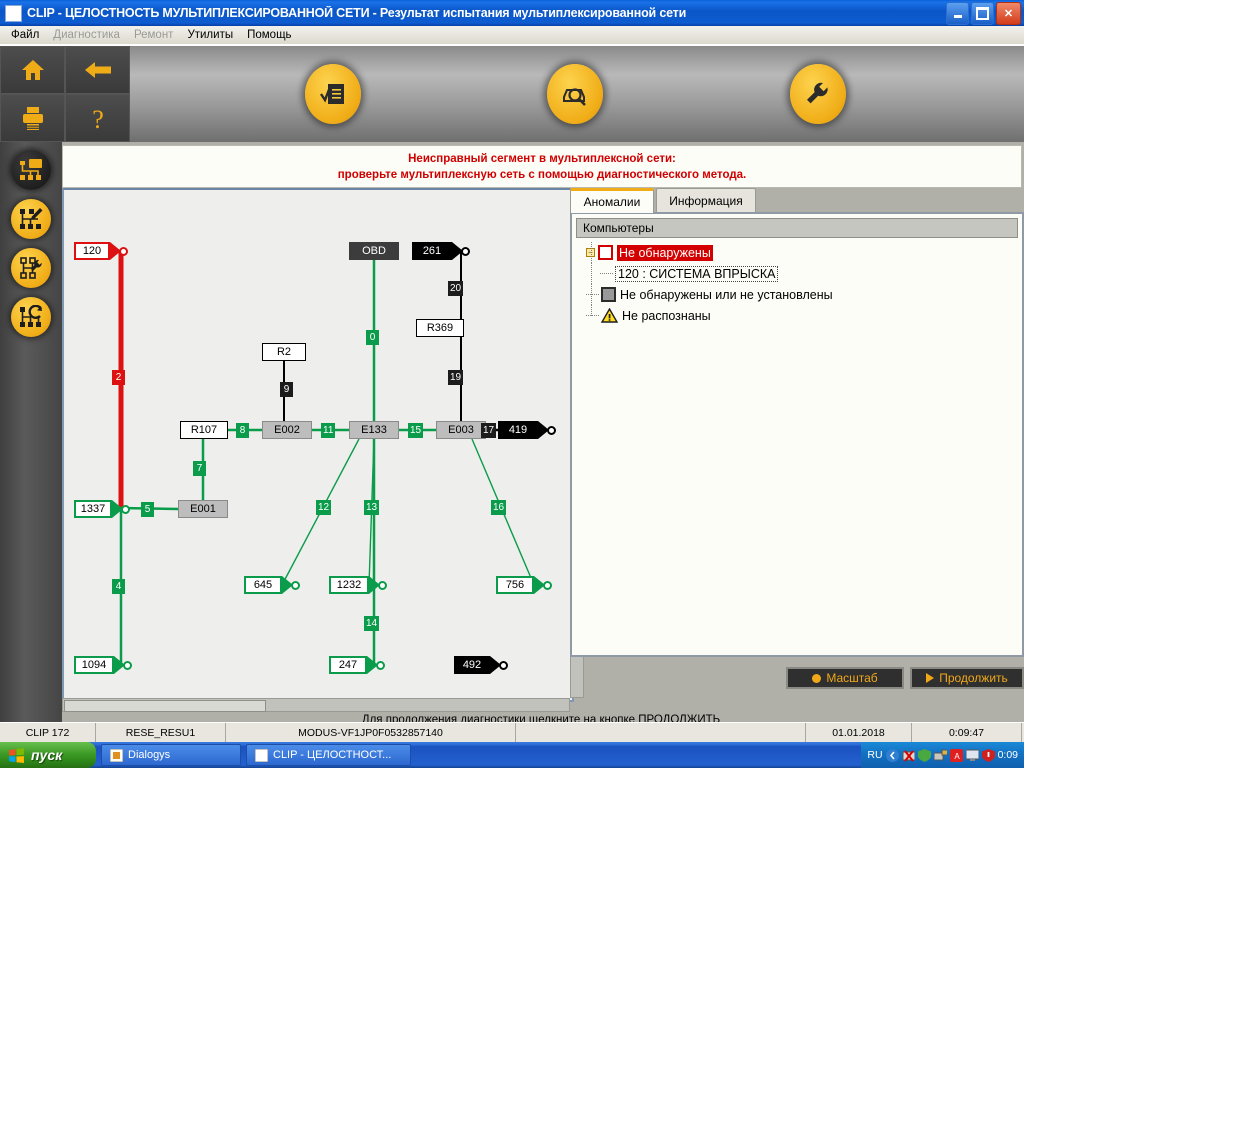 The height and width of the screenshot is (1124, 1259). What do you see at coordinates (726, 294) in the screenshot?
I see `tree-label-not-installed: Не обнаружены или не установлены` at bounding box center [726, 294].